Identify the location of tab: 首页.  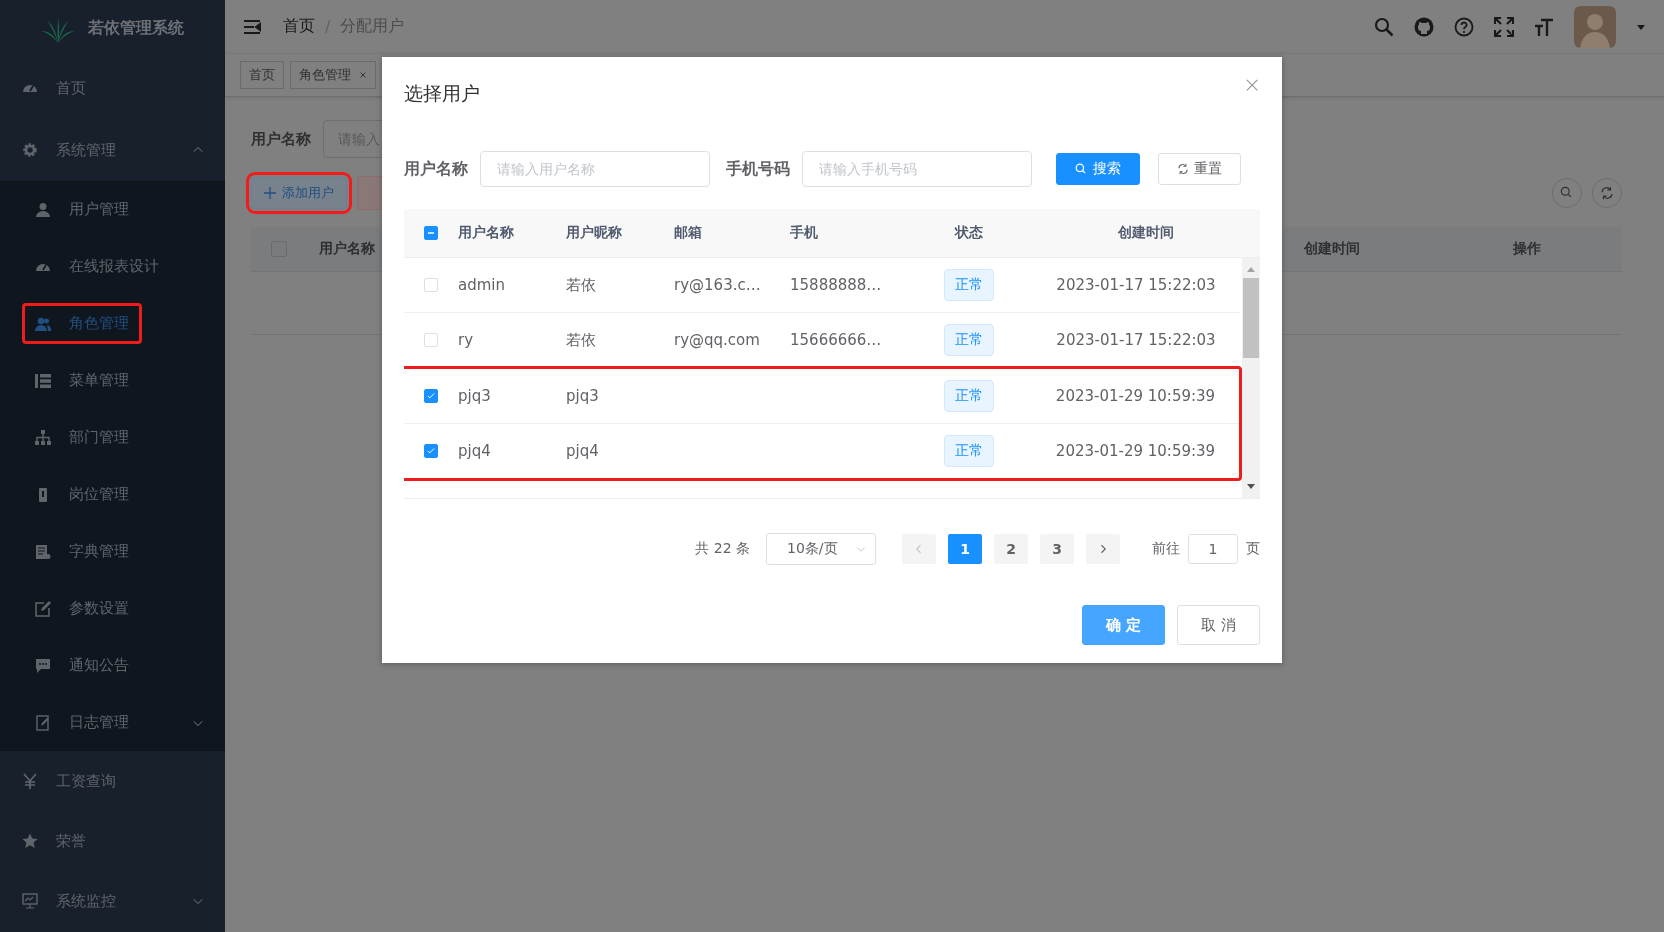
(262, 75).